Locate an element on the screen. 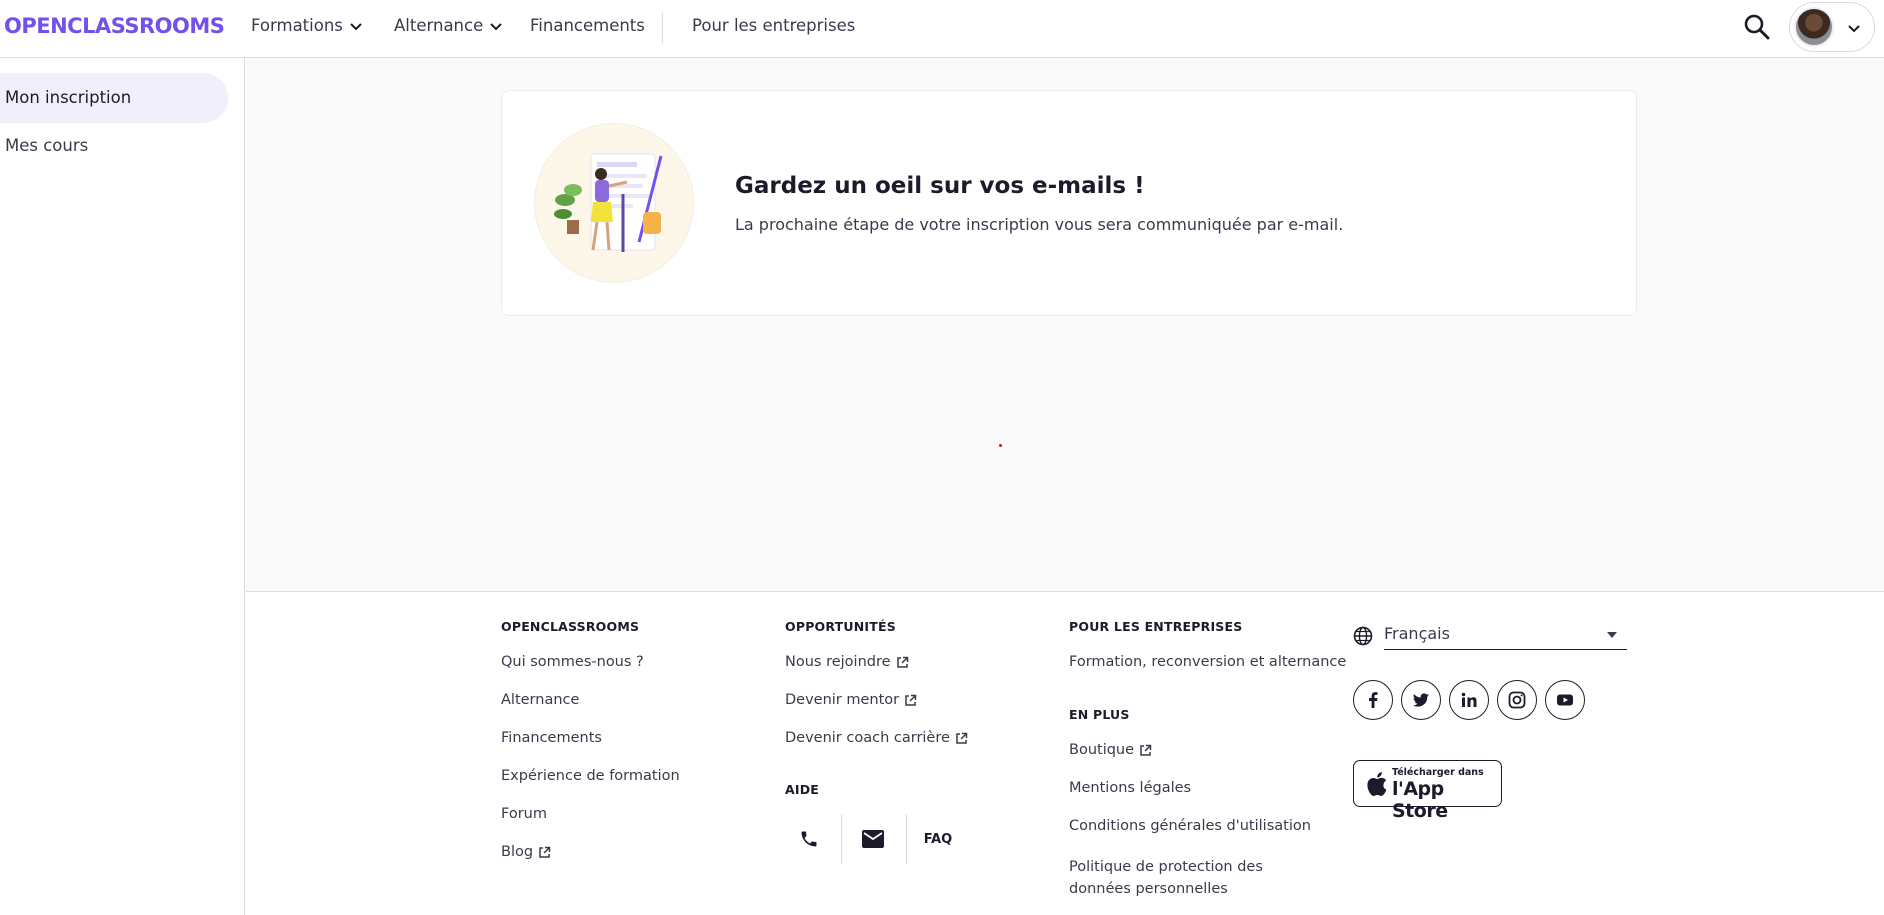 This screenshot has height=915, width=1884. apple-icon is located at coordinates (1377, 784).